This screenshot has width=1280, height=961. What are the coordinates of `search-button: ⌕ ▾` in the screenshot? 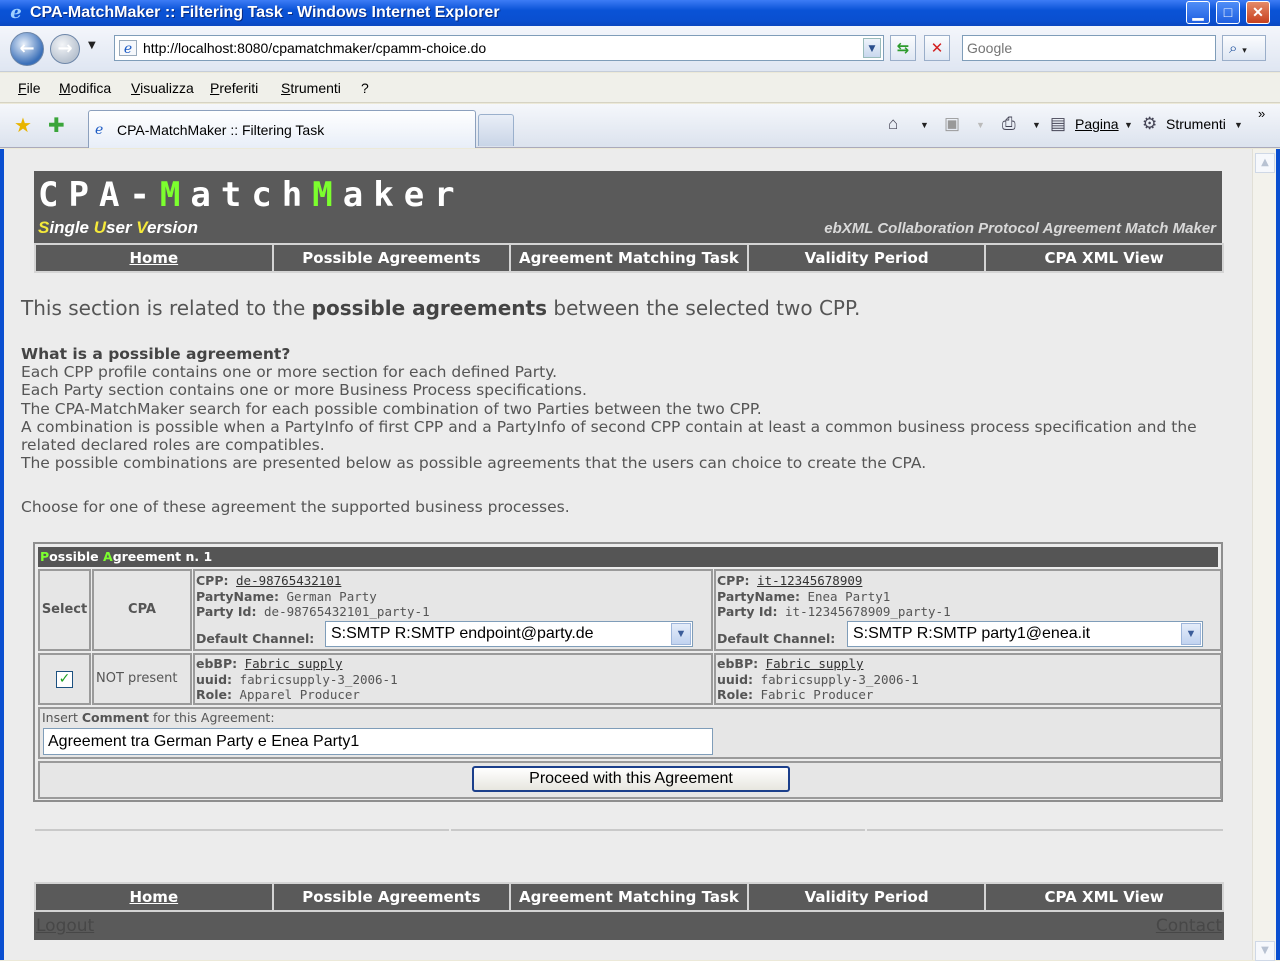 It's located at (1244, 48).